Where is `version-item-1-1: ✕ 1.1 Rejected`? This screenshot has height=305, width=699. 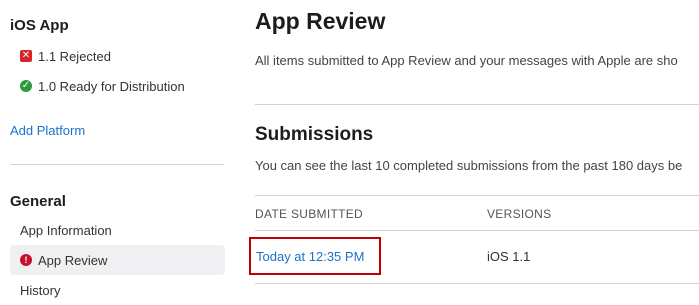
version-item-1-1: ✕ 1.1 Rejected is located at coordinates (65, 56).